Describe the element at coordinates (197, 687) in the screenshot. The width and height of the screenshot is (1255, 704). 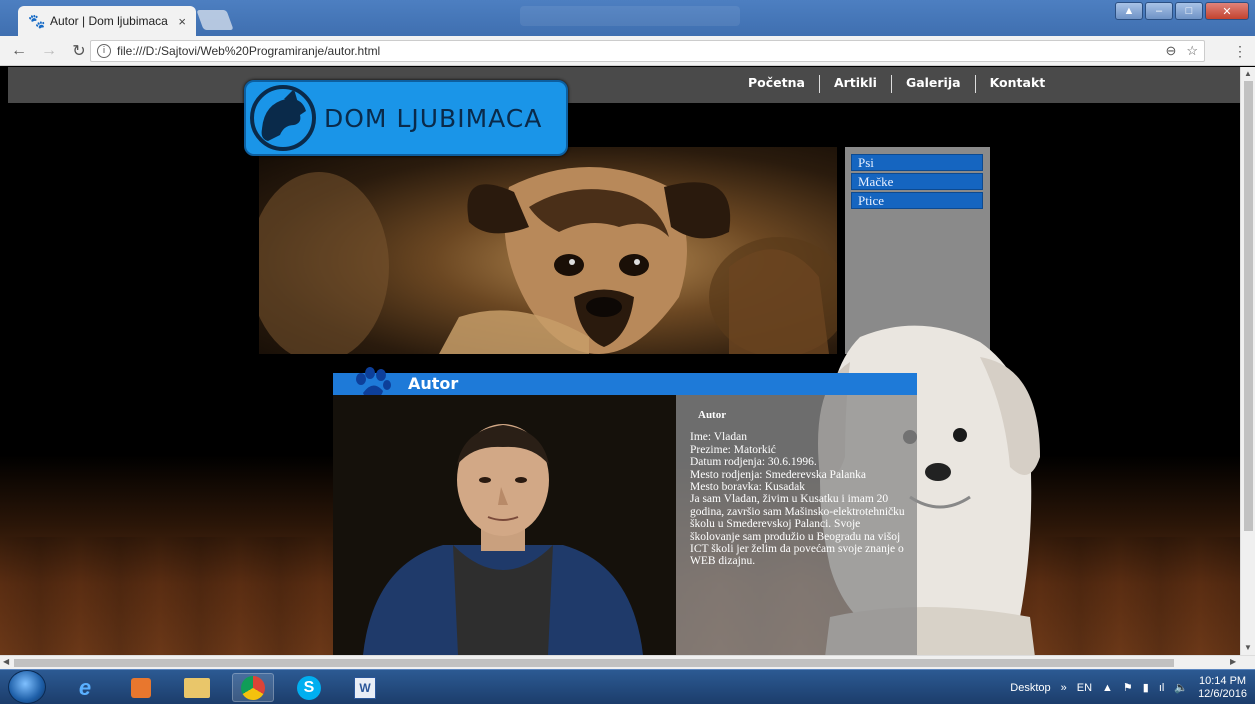
I see `file-explorer-icon` at that location.